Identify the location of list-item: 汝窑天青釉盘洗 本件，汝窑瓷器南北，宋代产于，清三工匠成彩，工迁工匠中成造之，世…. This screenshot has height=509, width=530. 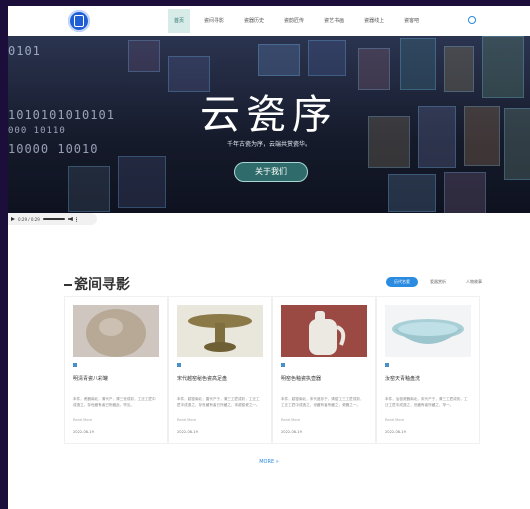
(428, 370).